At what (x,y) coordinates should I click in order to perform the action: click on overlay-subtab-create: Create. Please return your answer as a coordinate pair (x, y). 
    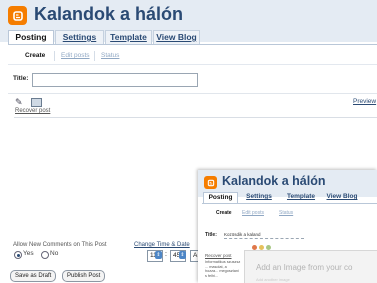
    Looking at the image, I should click on (224, 213).